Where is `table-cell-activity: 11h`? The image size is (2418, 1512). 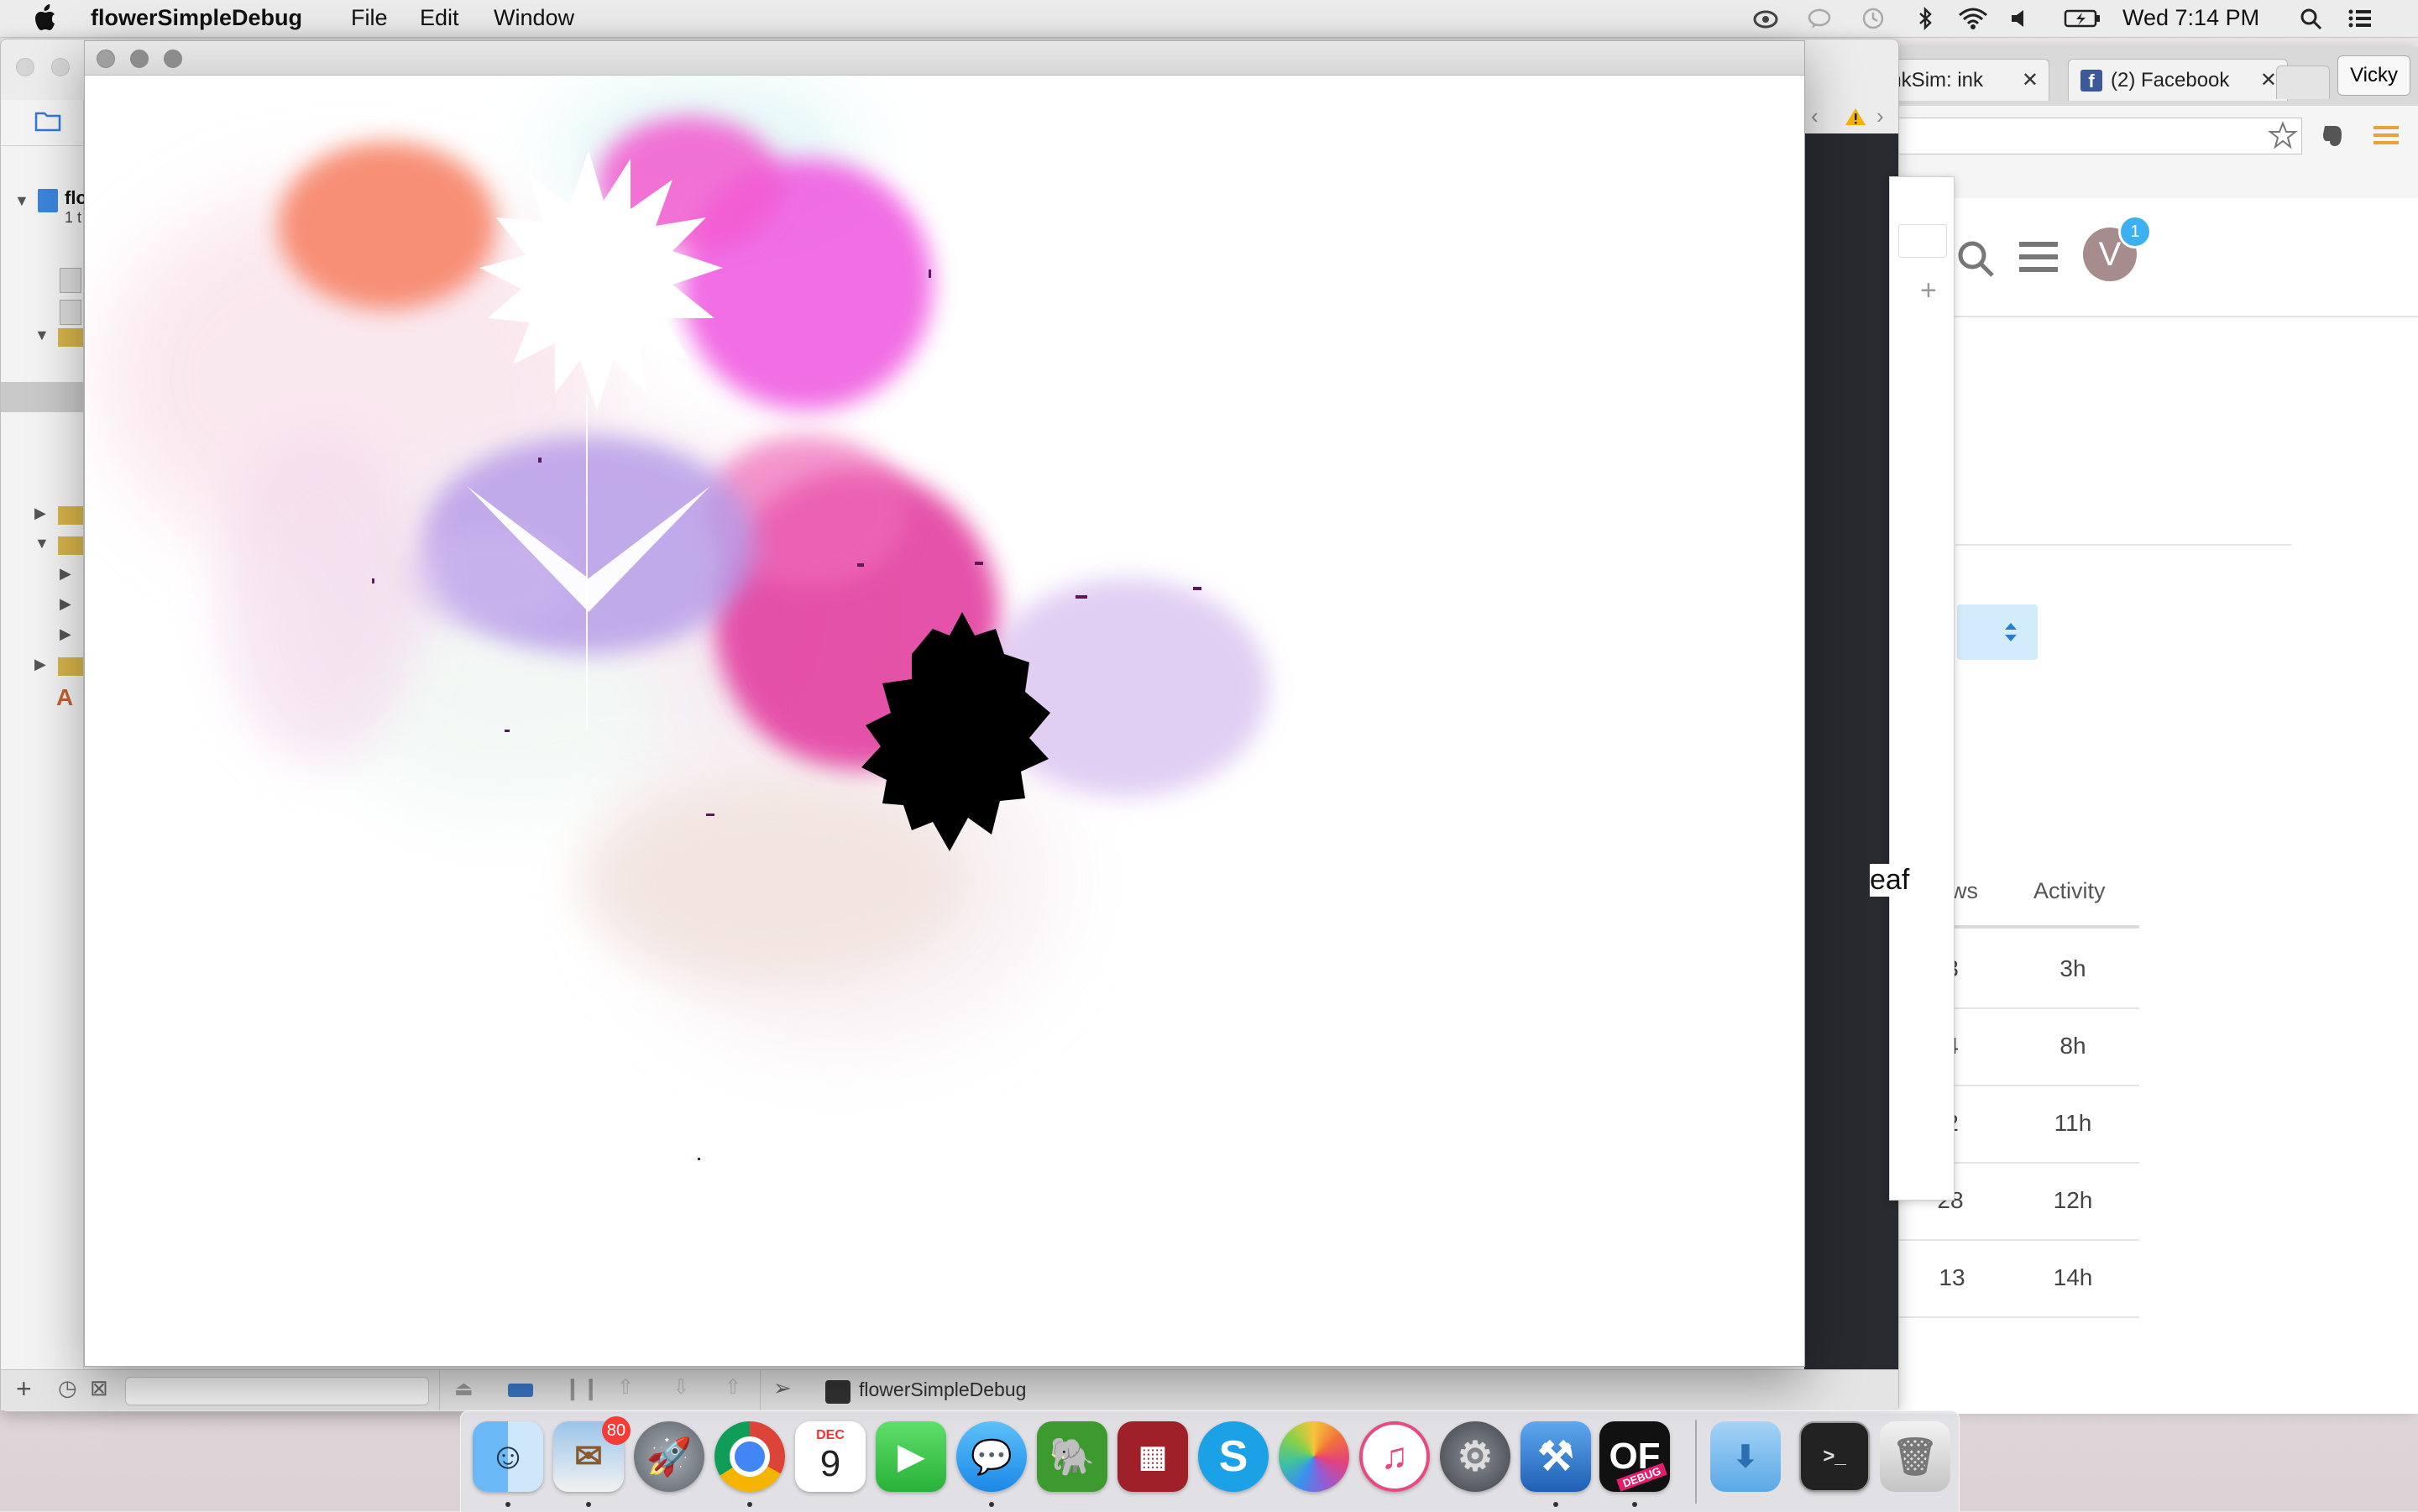
table-cell-activity: 11h is located at coordinates (2073, 1123).